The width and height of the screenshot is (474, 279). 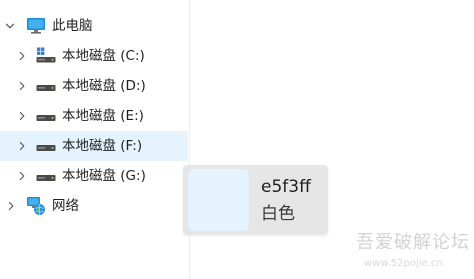 What do you see at coordinates (103, 116) in the screenshot?
I see `tree-item-label: 本地磁盘 (E:)` at bounding box center [103, 116].